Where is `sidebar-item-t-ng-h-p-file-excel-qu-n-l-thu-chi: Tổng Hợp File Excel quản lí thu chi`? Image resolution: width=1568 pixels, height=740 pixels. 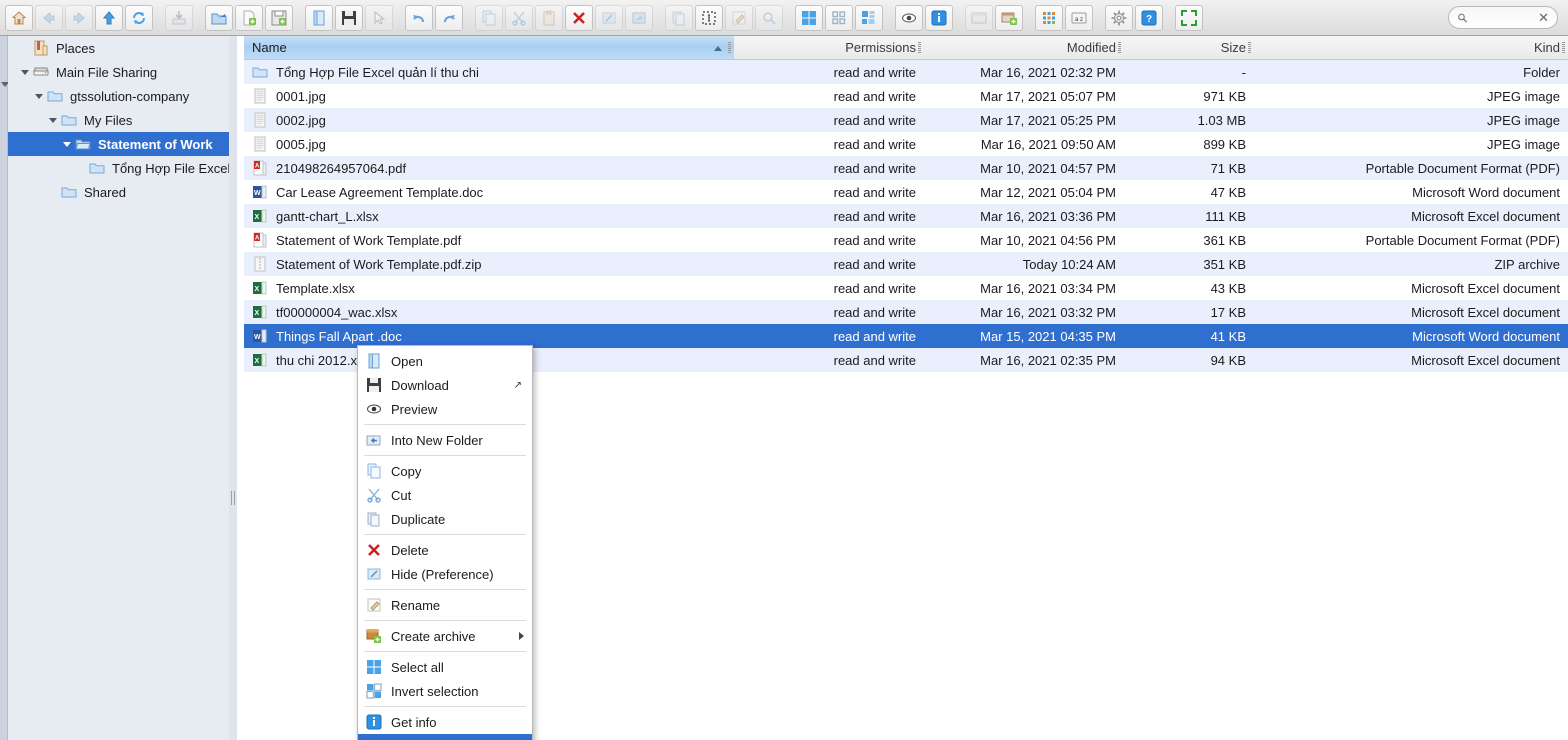
sidebar-item-t-ng-h-p-file-excel-qu-n-l-thu-chi: Tổng Hợp File Excel quản lí thu chi is located at coordinates (122, 168).